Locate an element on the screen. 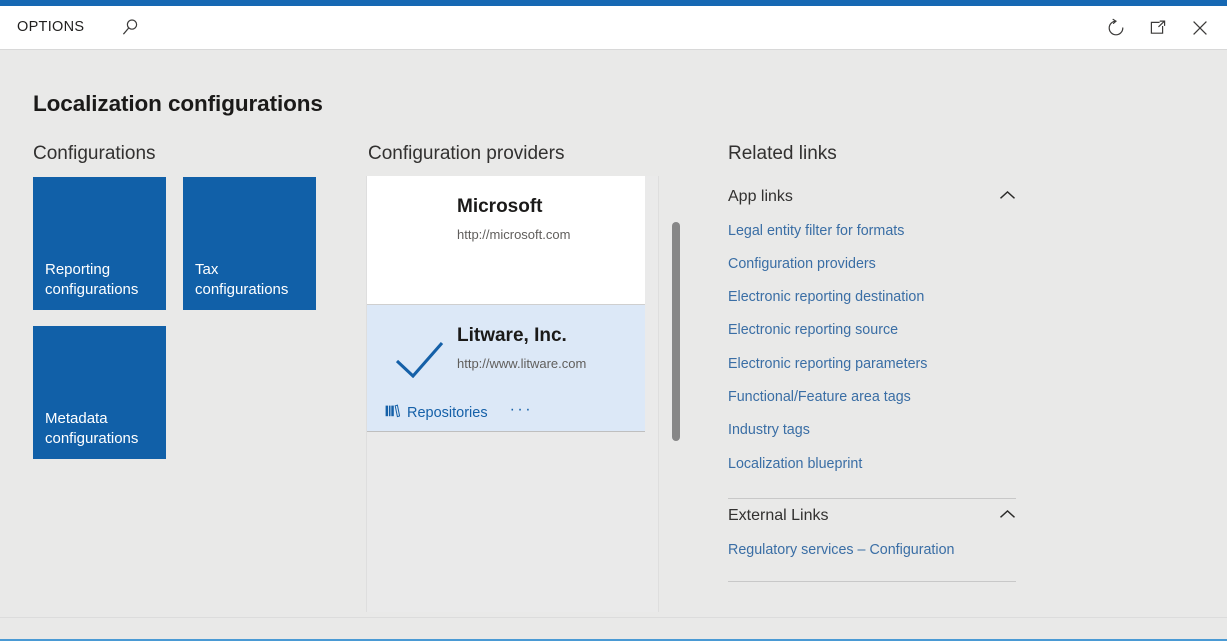  status-bar is located at coordinates (613, 629).